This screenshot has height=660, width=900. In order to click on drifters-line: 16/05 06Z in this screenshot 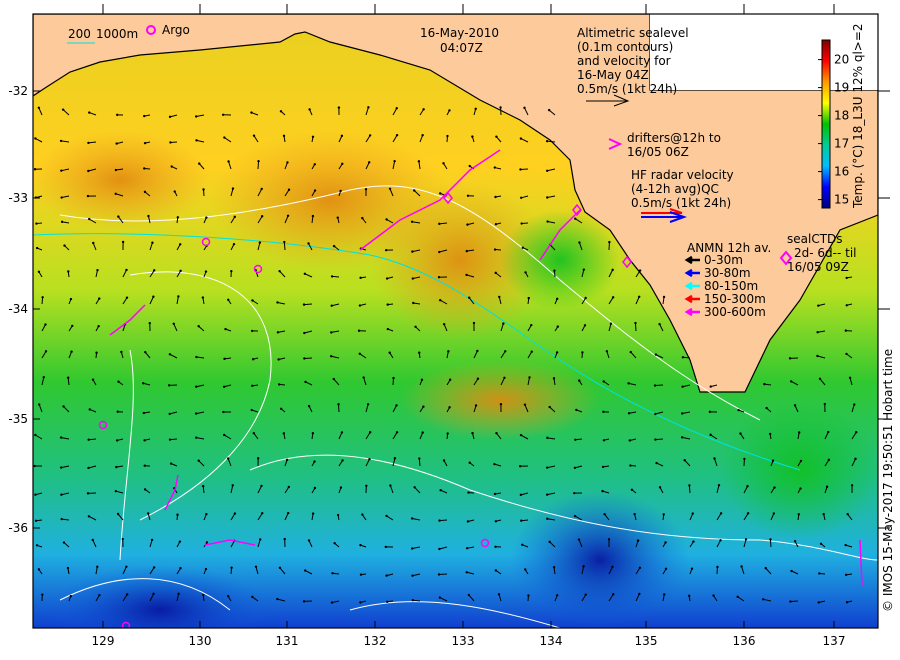, I will do `click(658, 152)`.